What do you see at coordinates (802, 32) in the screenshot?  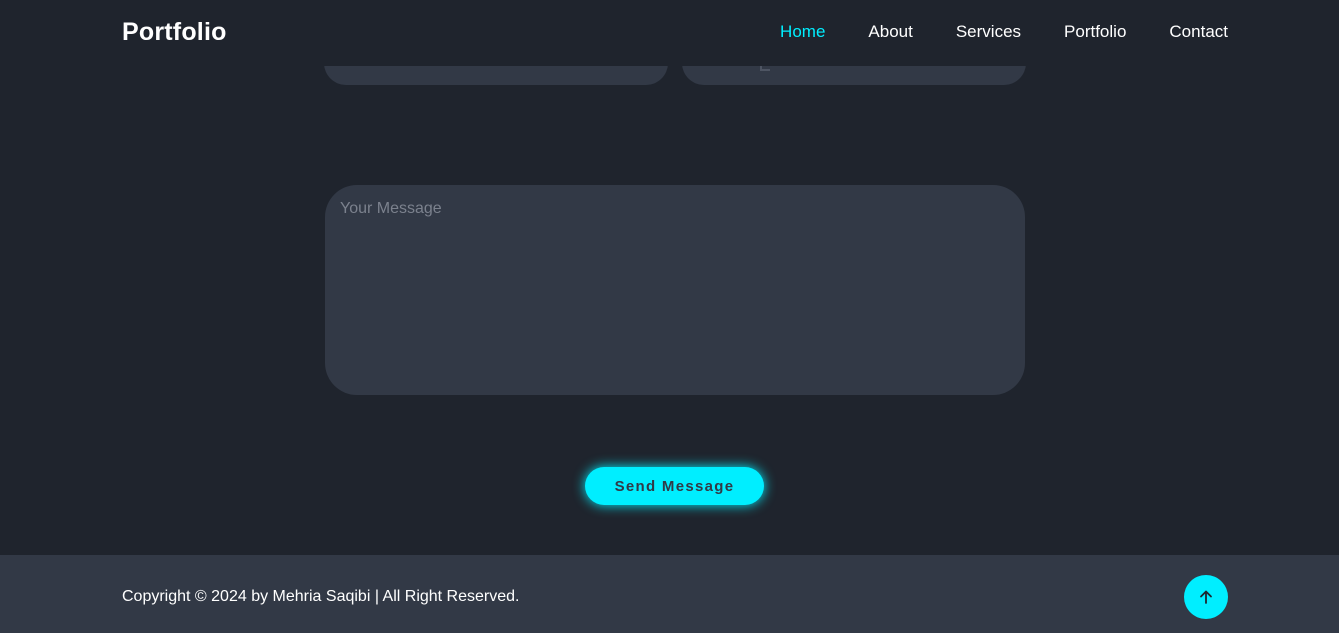 I see `nav-home: Home` at bounding box center [802, 32].